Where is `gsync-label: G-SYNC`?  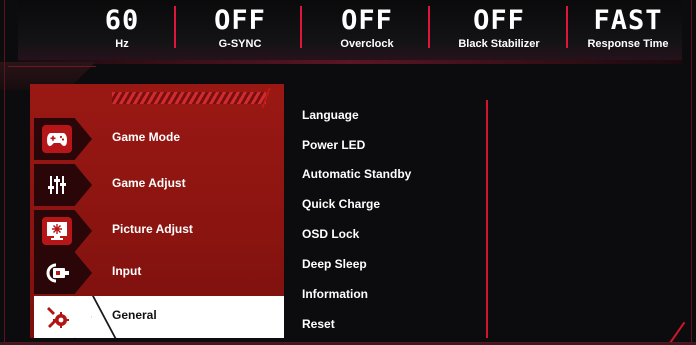 gsync-label: G-SYNC is located at coordinates (240, 44).